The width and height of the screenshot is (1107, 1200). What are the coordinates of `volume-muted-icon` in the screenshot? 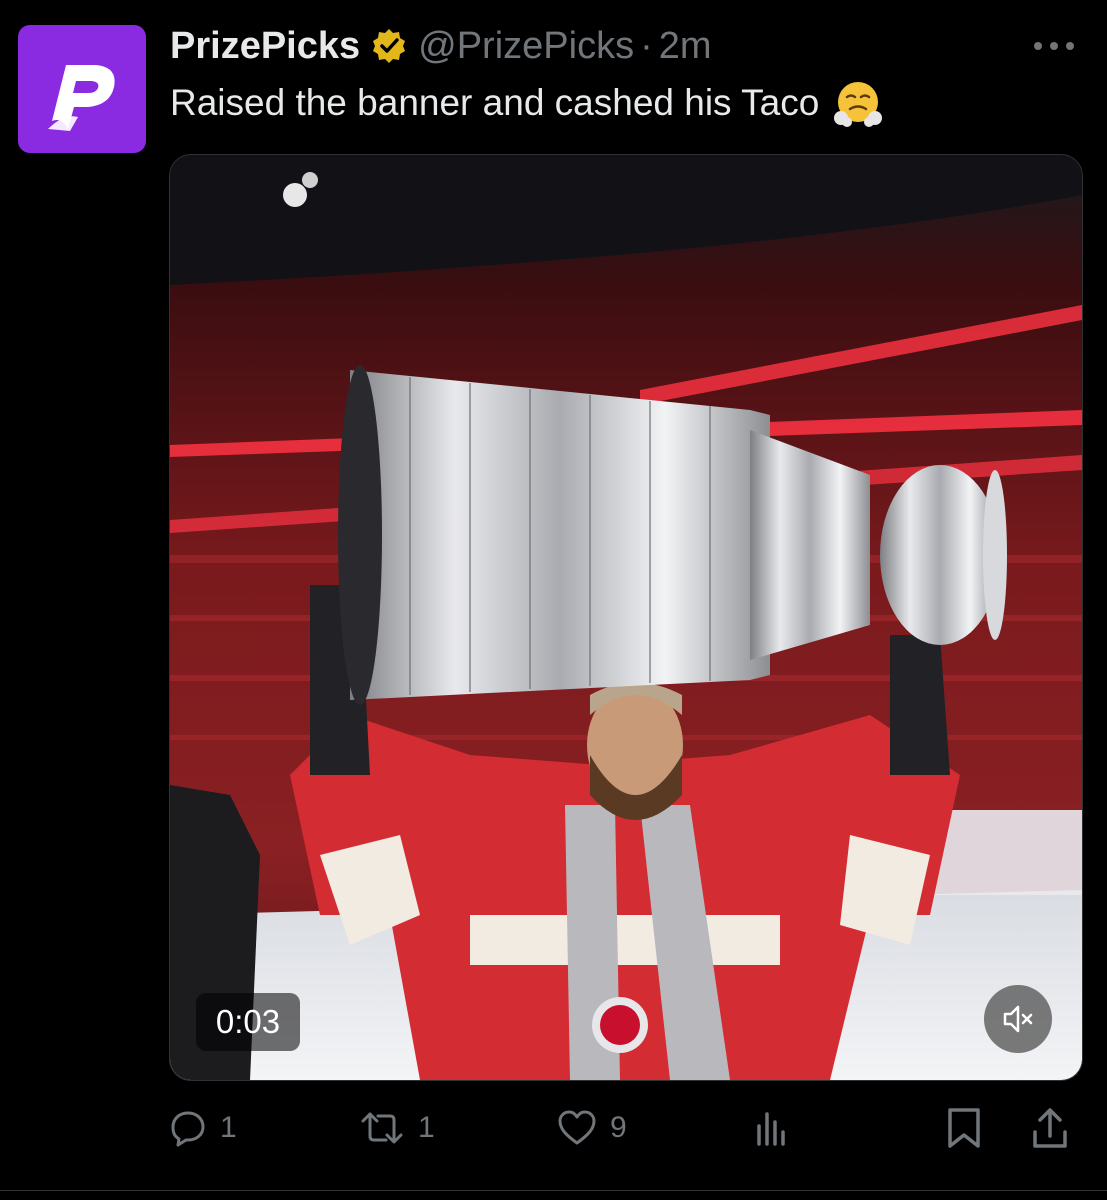 It's located at (1018, 1019).